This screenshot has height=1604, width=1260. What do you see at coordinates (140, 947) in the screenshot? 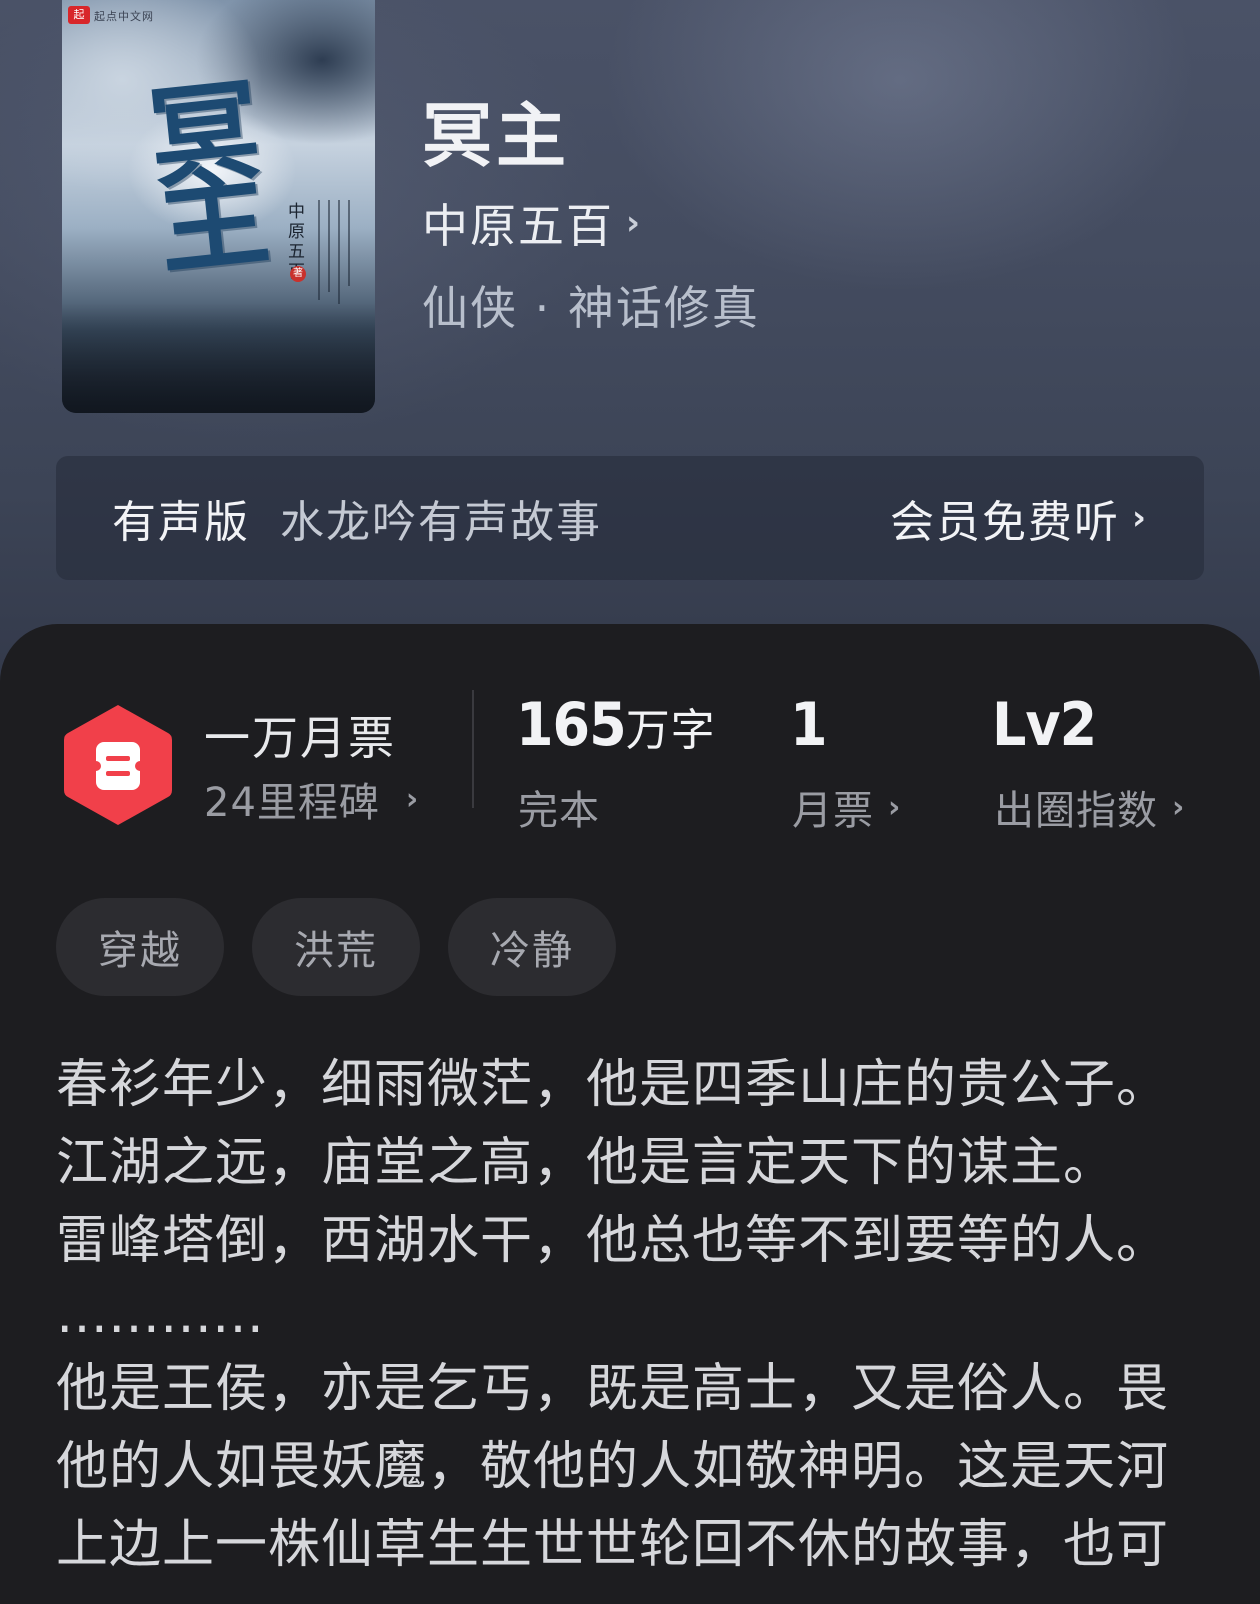
I see `tag-chip: 穿越` at bounding box center [140, 947].